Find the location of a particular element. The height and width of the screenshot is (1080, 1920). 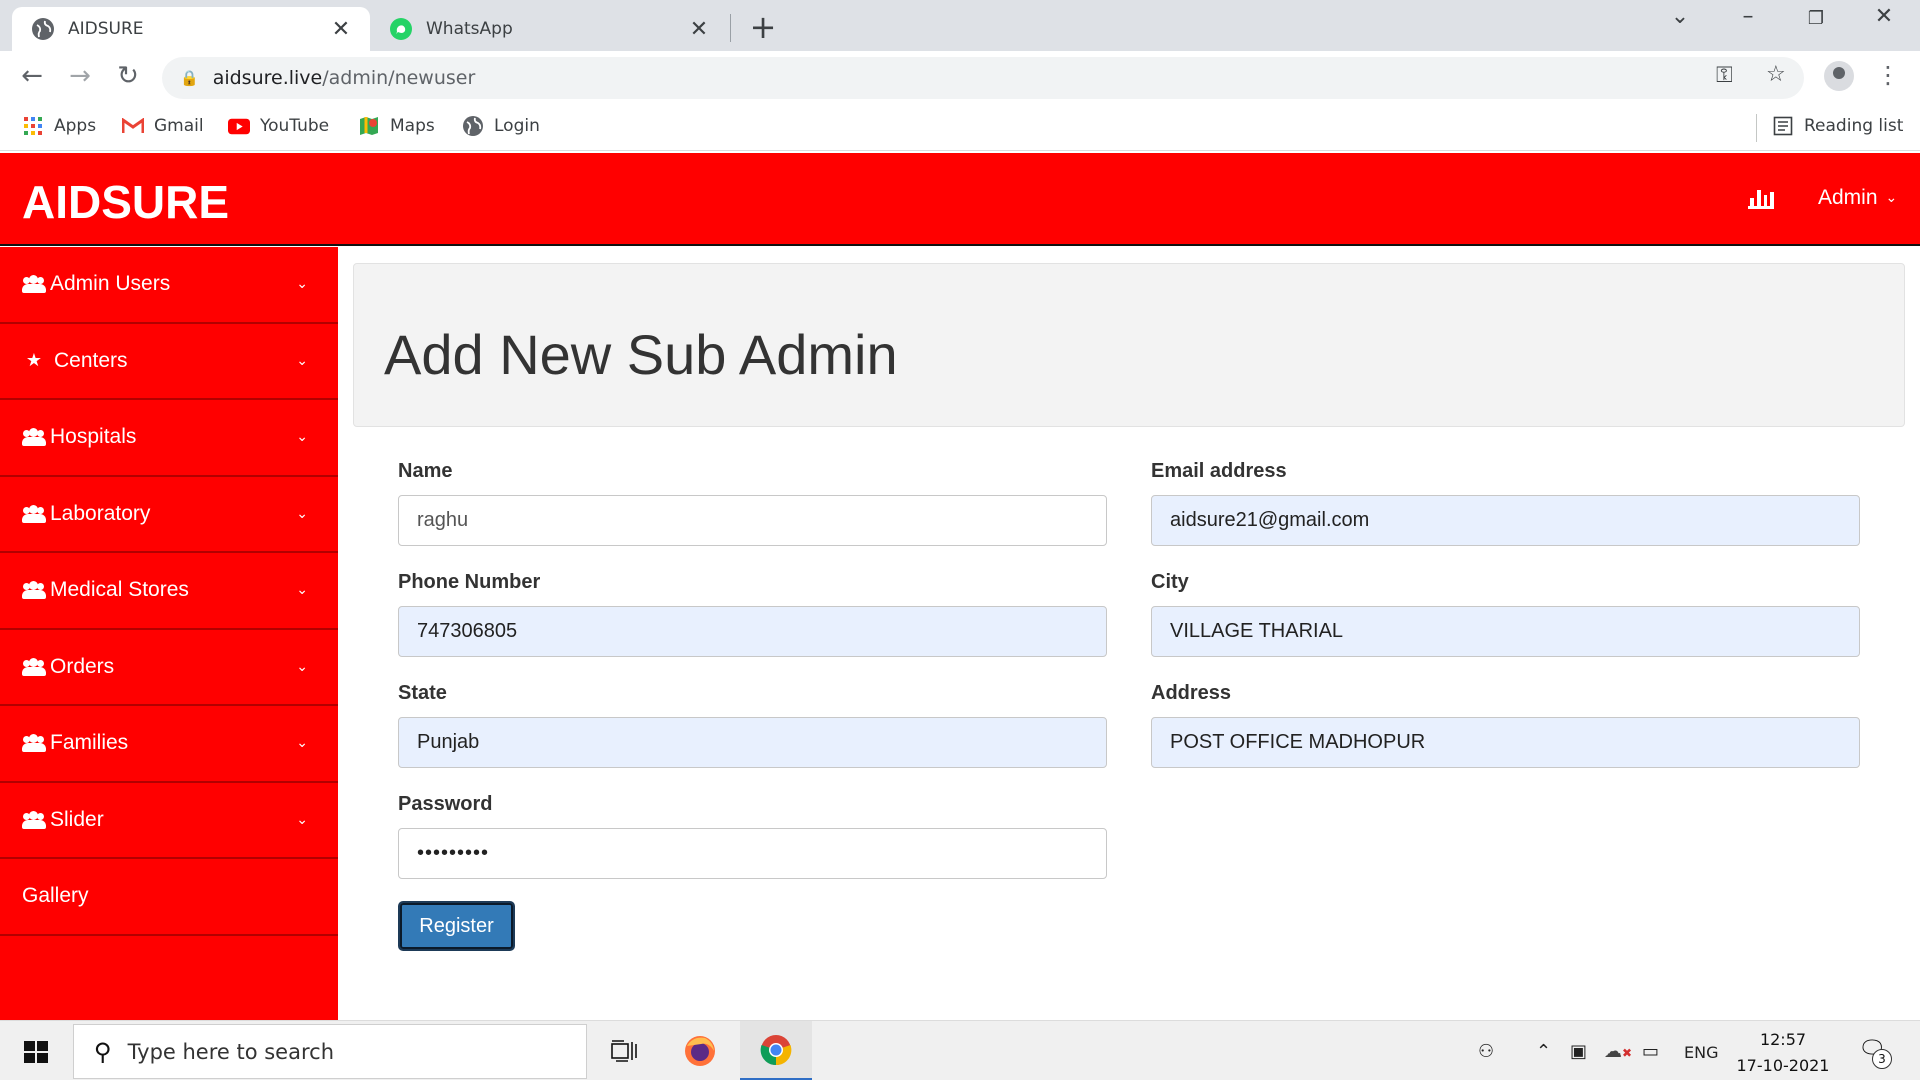

tab-aidsure: AIDSURE ✕ is located at coordinates (191, 29).